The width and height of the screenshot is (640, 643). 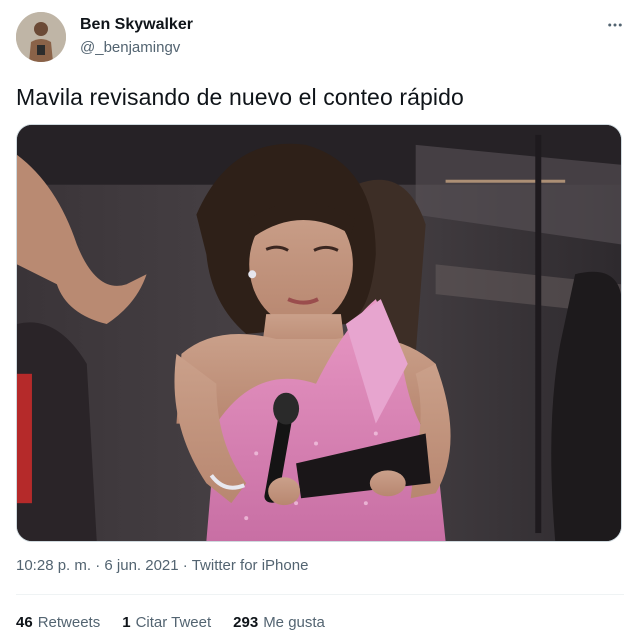 I want to click on likes-count: 293, so click(x=246, y=622).